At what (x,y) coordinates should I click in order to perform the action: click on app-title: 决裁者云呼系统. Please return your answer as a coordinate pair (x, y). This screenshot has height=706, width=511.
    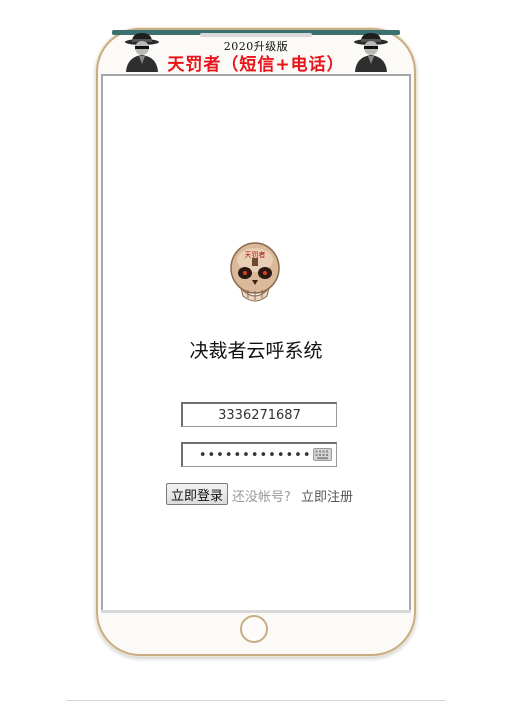
    Looking at the image, I should click on (256, 351).